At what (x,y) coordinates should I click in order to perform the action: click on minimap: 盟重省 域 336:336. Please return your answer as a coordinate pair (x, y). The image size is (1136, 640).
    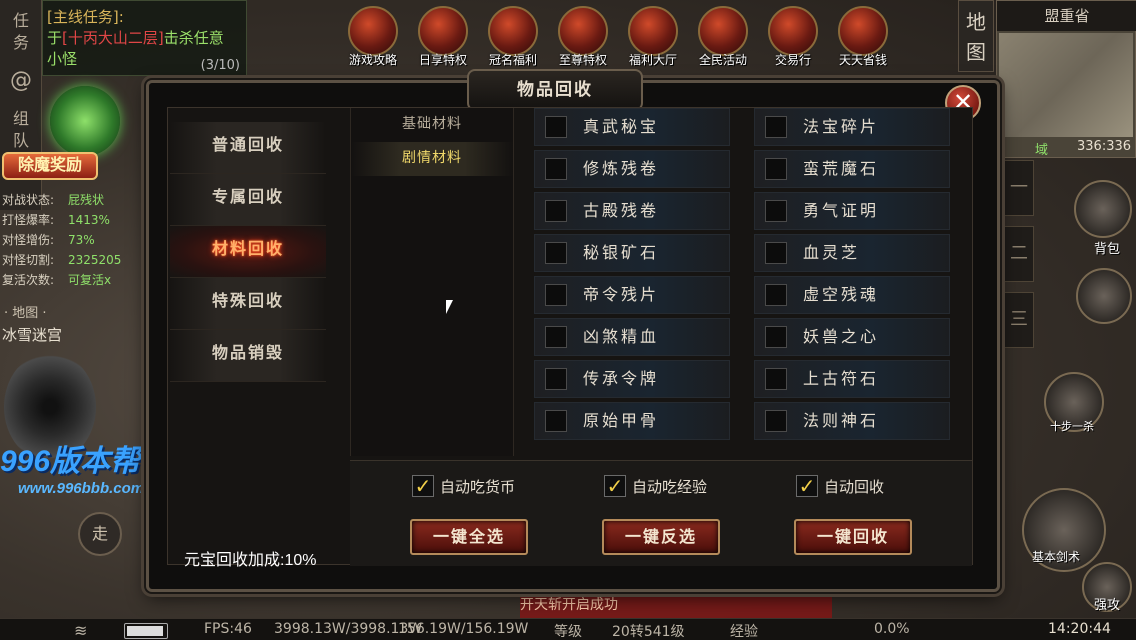
    Looking at the image, I should click on (1066, 79).